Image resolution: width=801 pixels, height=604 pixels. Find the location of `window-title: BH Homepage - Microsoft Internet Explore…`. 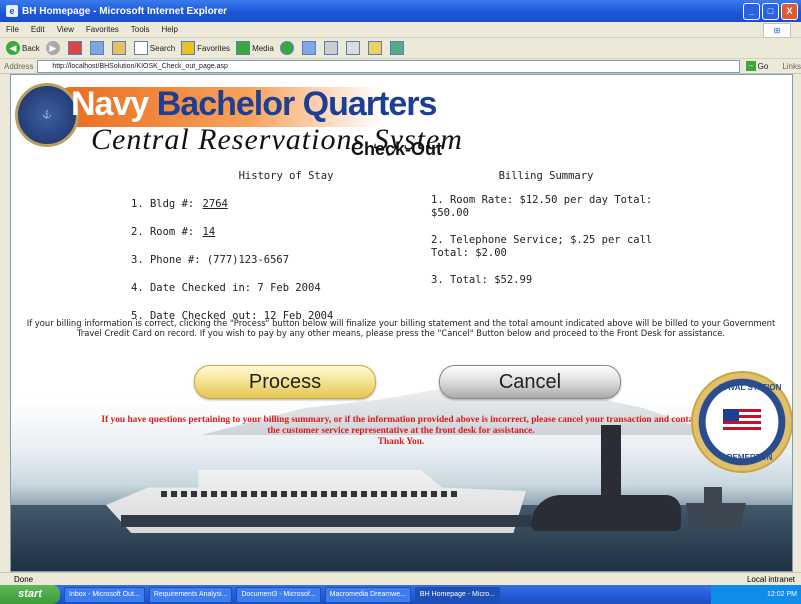

window-title: BH Homepage - Microsoft Internet Explore… is located at coordinates (125, 11).